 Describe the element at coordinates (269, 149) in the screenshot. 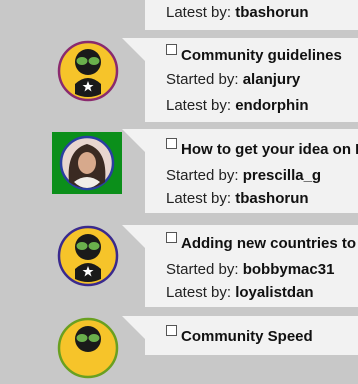

I see `topic-title: How to get your idea on La` at that location.